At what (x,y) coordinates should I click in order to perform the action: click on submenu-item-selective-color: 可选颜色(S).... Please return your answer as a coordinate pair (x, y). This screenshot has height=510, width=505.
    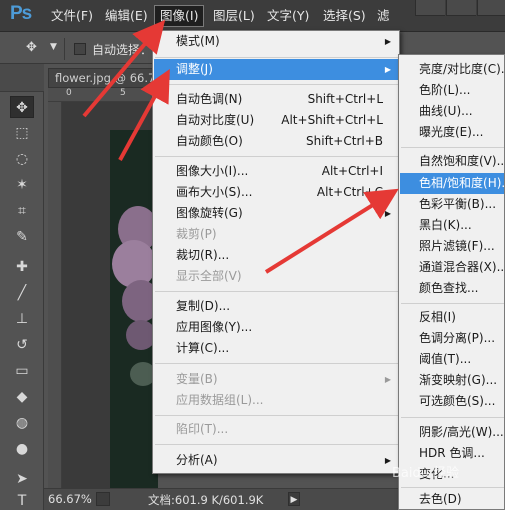
    Looking at the image, I should click on (452, 401).